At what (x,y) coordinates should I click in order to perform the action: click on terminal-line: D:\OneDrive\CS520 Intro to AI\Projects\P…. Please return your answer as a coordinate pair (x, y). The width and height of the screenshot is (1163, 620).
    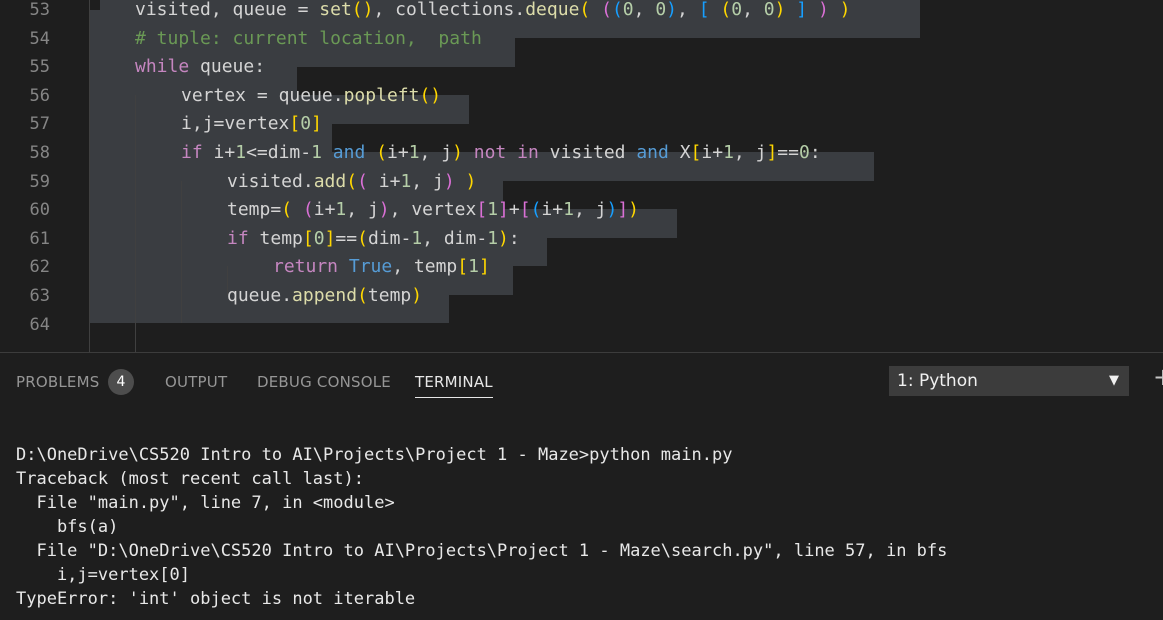
    Looking at the image, I should click on (374, 455).